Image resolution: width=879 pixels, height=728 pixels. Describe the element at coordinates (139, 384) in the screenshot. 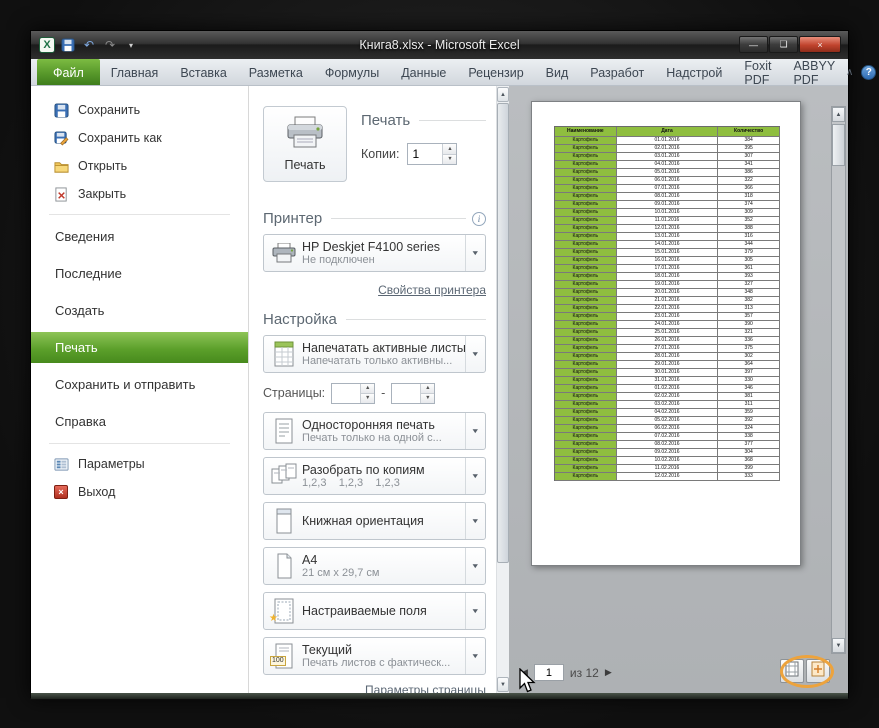

I see `sidebar-nav-item: Сохранить и отправить` at that location.